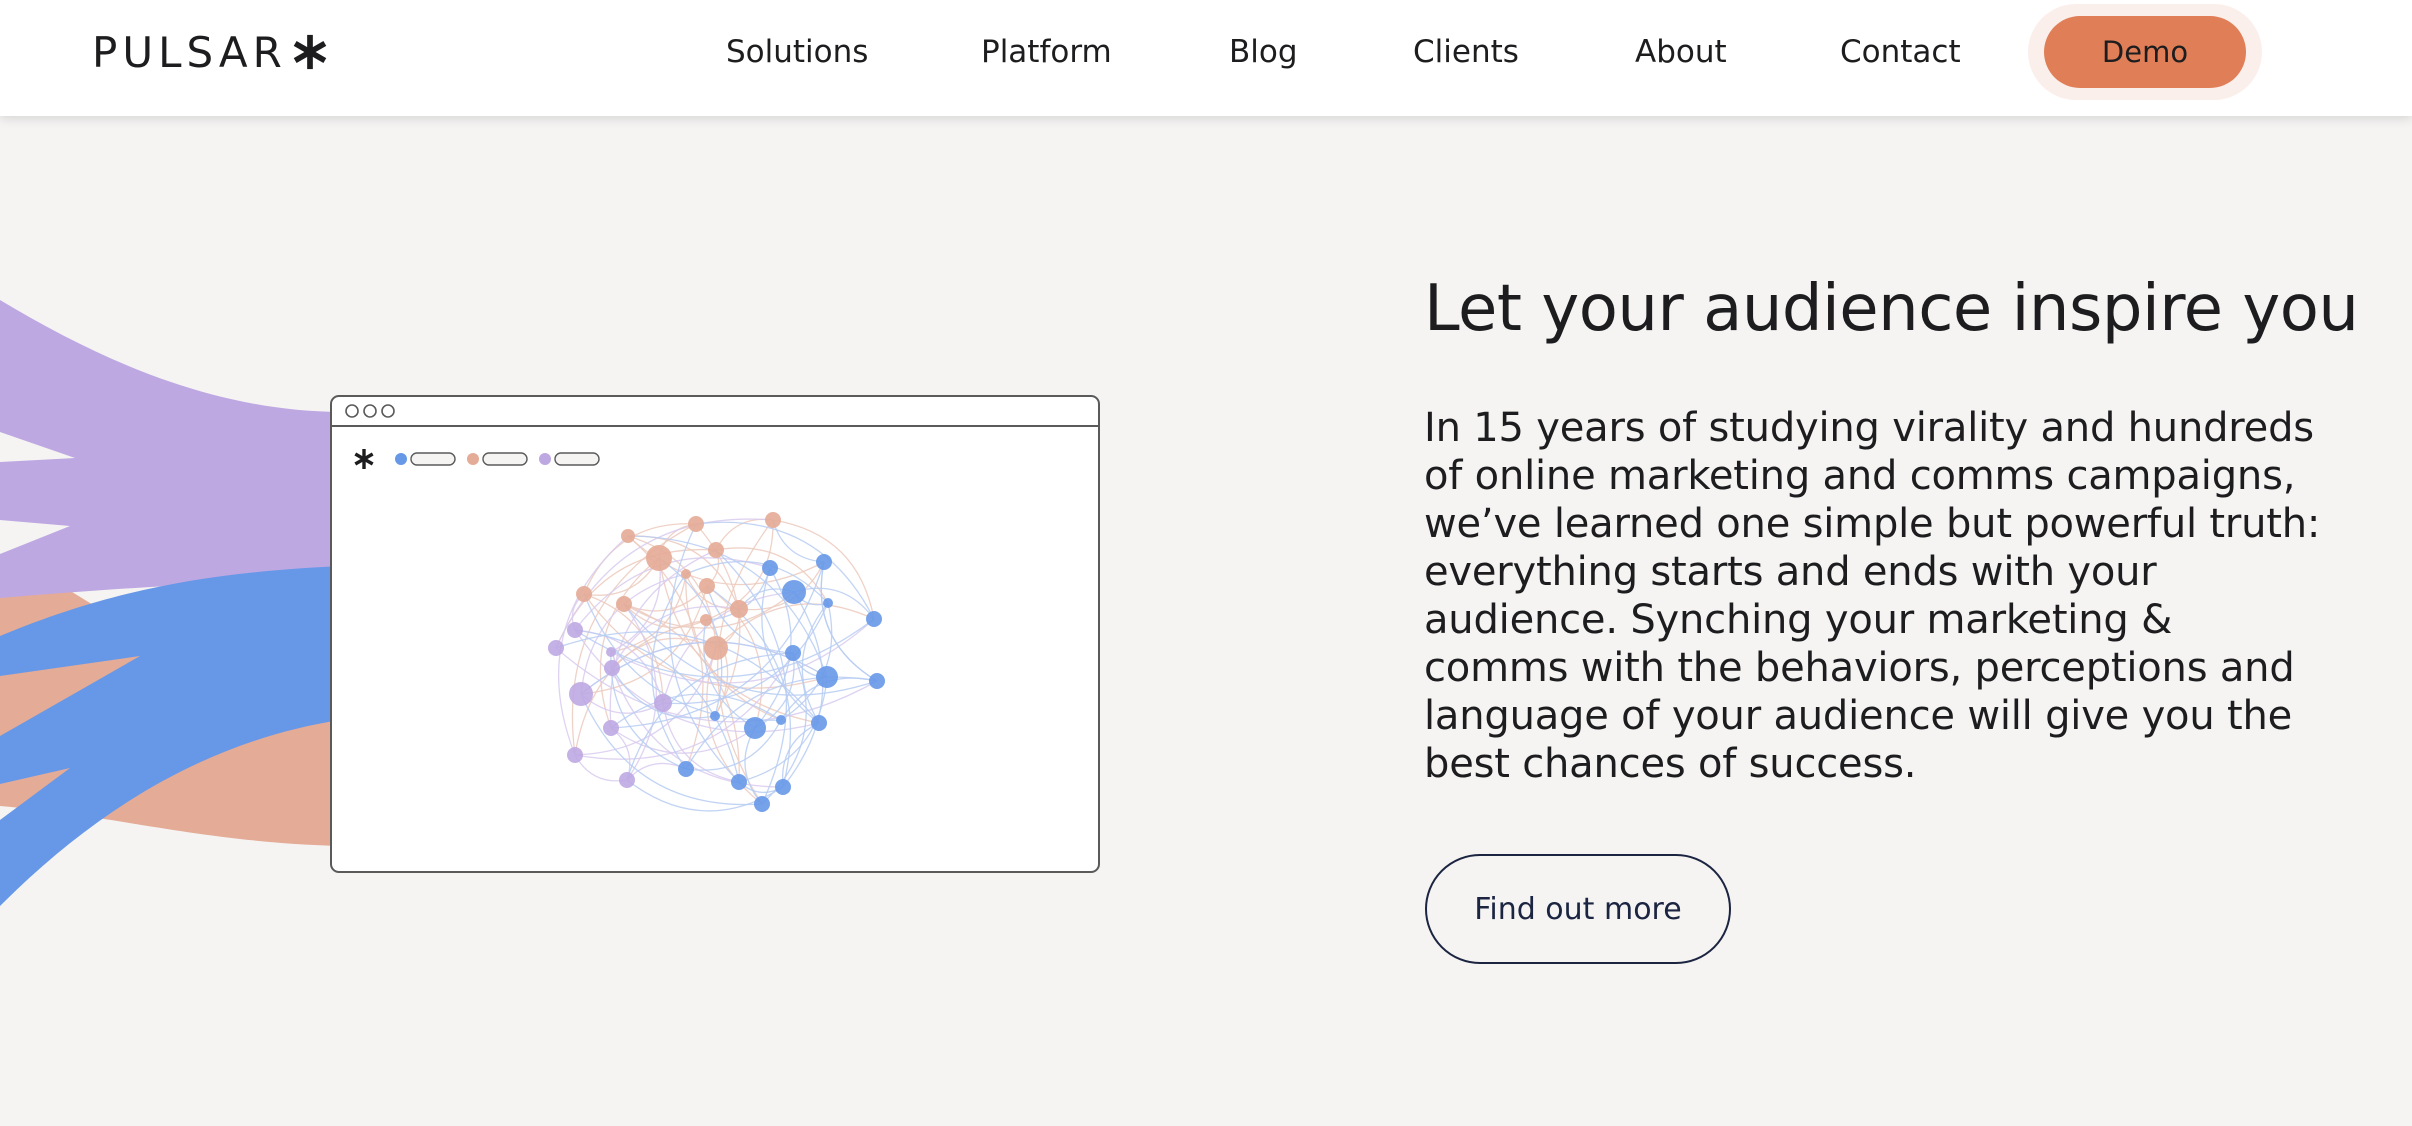  I want to click on asterisk-icon, so click(310, 52).